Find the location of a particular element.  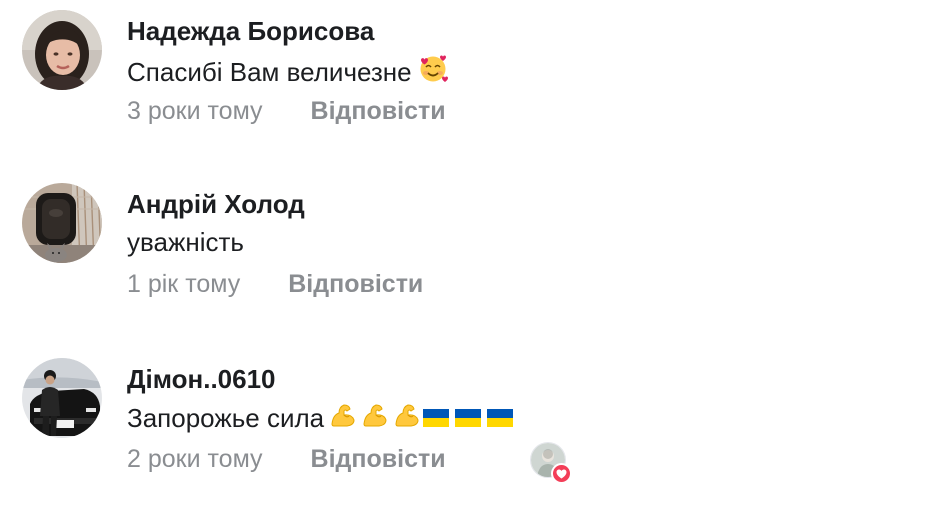

reaction-indicator is located at coordinates (551, 463).